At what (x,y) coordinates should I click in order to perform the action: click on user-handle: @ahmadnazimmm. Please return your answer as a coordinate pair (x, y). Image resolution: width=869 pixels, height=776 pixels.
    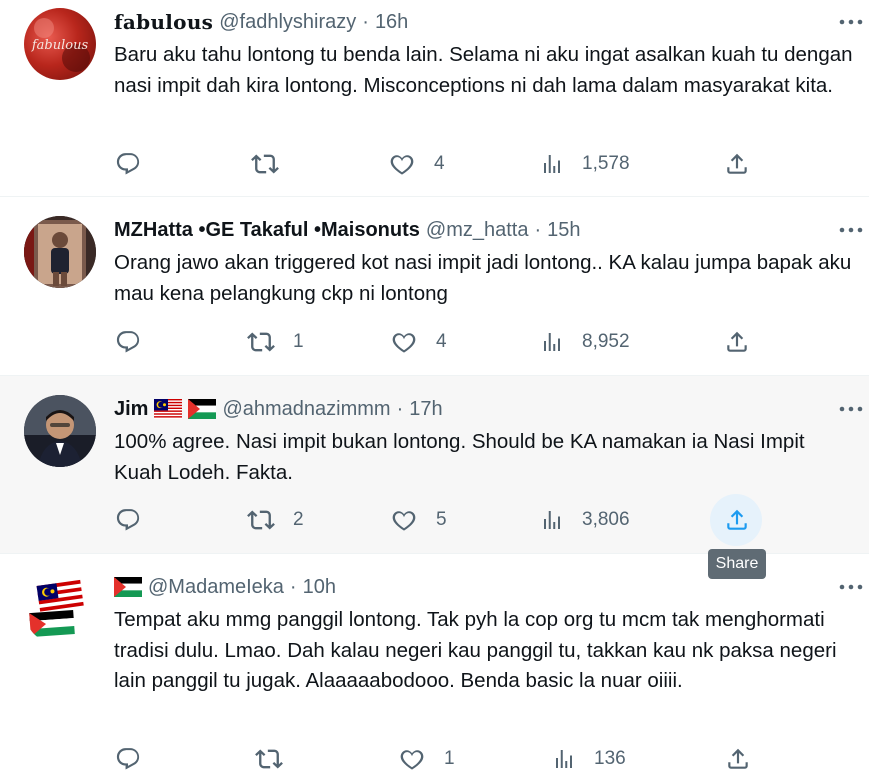
    Looking at the image, I should click on (306, 409).